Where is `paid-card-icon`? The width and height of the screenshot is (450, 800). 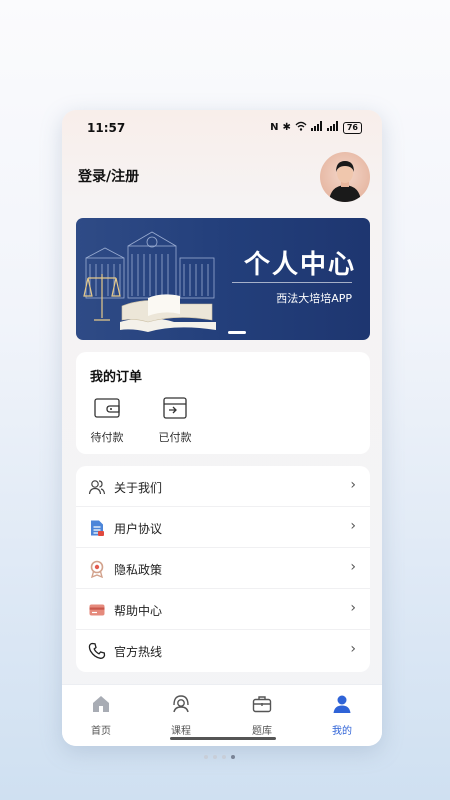
paid-card-icon is located at coordinates (175, 408).